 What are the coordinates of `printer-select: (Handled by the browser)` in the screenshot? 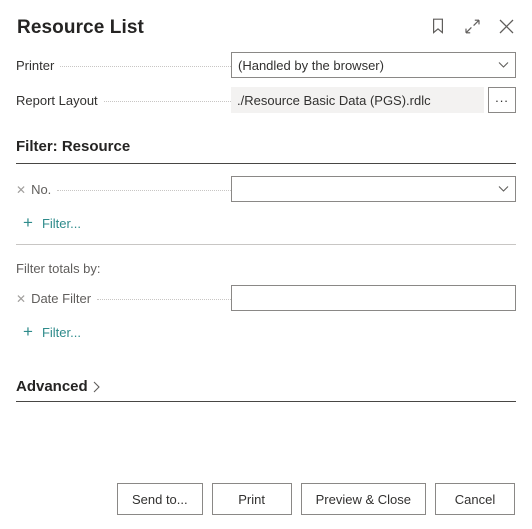 It's located at (373, 65).